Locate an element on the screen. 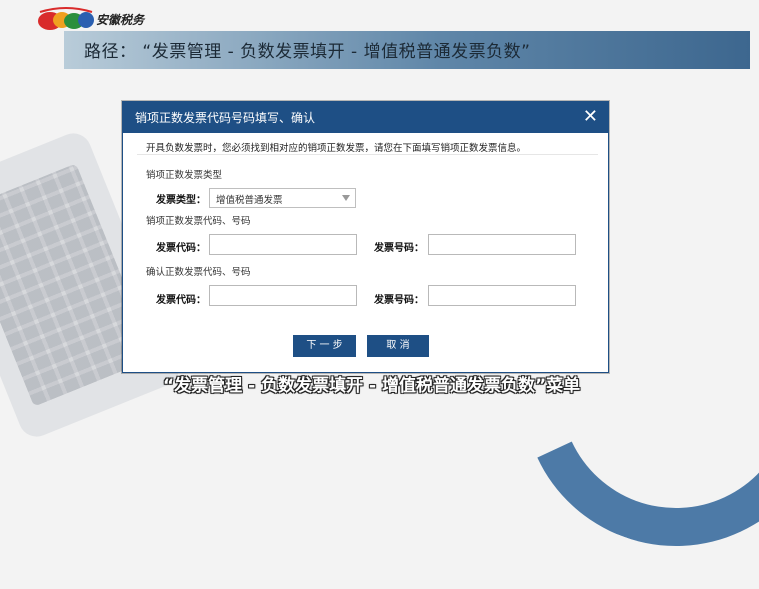  invoice-number-label: 发票号码： is located at coordinates (399, 248).